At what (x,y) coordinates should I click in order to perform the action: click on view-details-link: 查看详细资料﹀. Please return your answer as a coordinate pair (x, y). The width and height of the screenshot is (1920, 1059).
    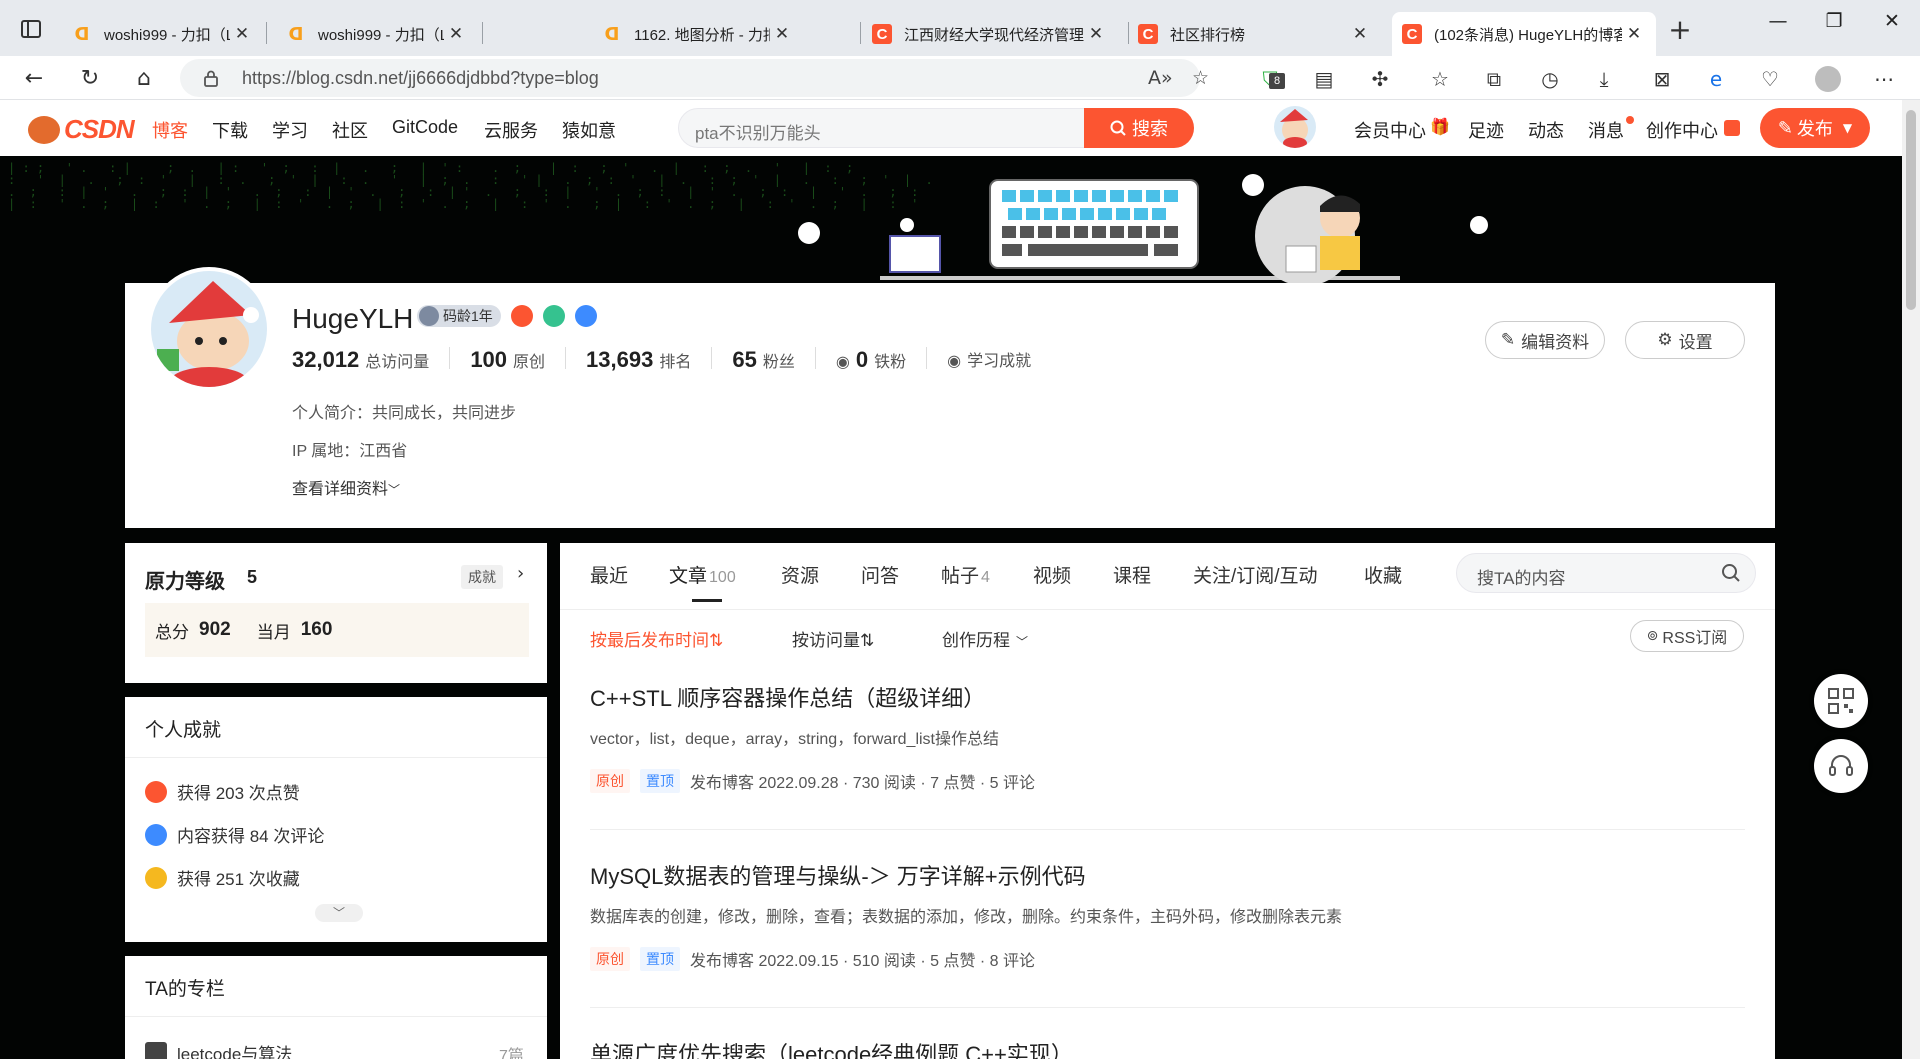
    Looking at the image, I should click on (346, 487).